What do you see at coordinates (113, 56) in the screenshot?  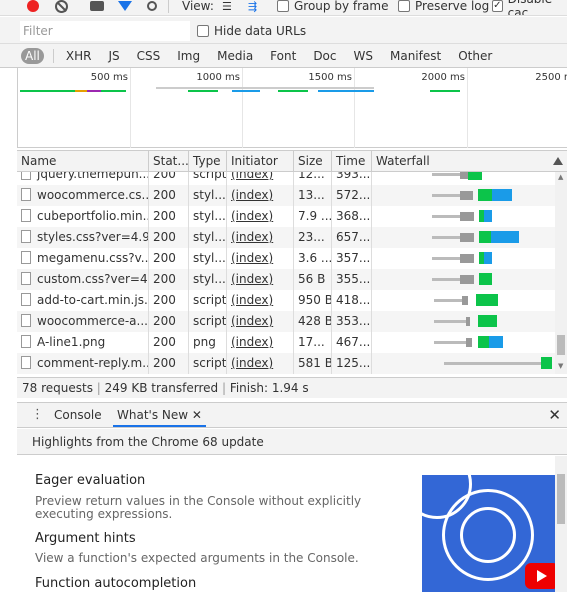 I see `type-filter-js: JS` at bounding box center [113, 56].